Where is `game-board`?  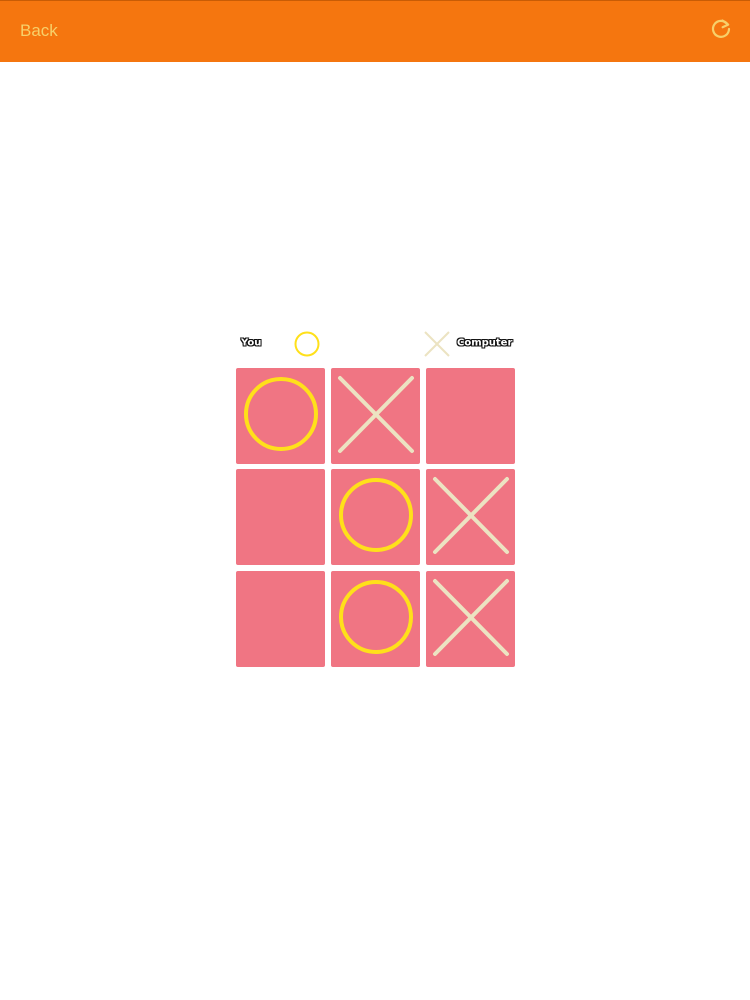
game-board is located at coordinates (376, 518).